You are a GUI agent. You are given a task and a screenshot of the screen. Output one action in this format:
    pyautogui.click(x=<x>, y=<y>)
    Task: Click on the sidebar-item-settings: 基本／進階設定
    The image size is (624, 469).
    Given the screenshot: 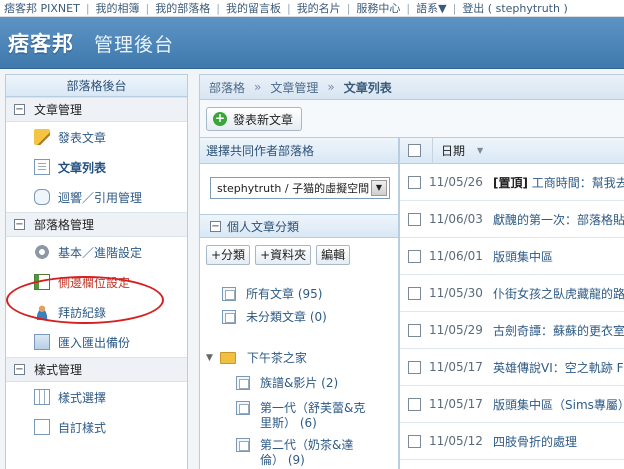 What is the action you would take?
    pyautogui.click(x=96, y=252)
    